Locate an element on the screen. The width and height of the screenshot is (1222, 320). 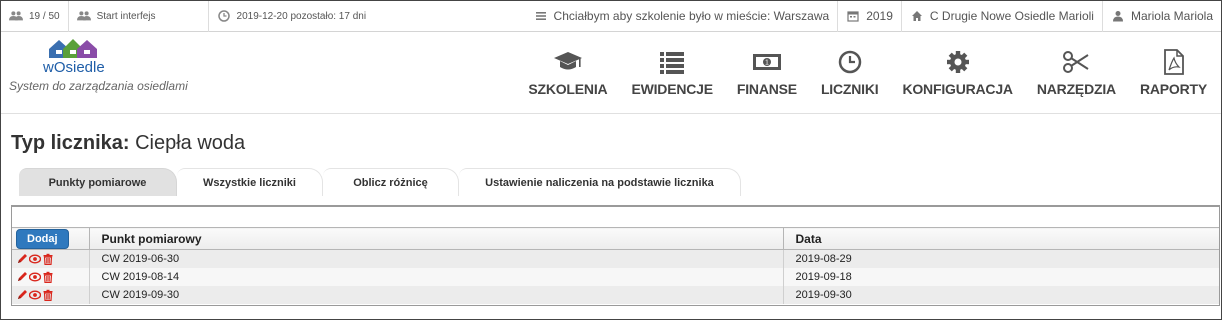
logo-subtitle: System do zarządzania osiedlami is located at coordinates (98, 86).